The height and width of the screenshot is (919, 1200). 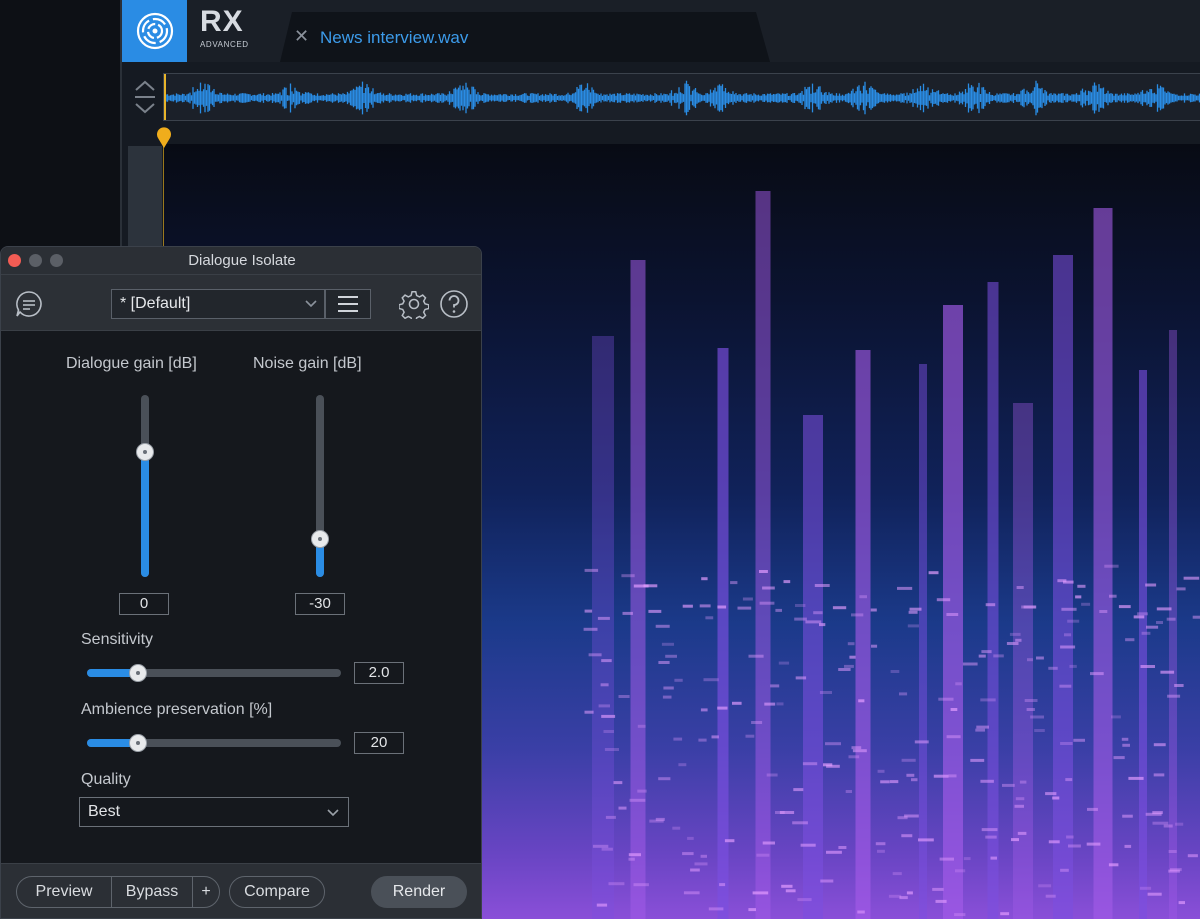 I want to click on panel-header: * [Default], so click(x=241, y=303).